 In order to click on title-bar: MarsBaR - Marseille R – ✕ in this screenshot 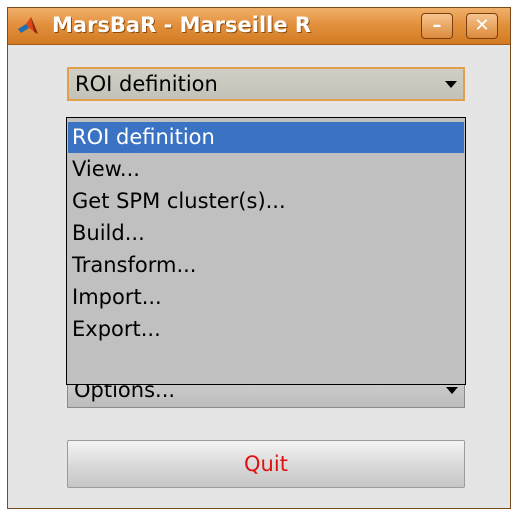, I will do `click(259, 26)`.